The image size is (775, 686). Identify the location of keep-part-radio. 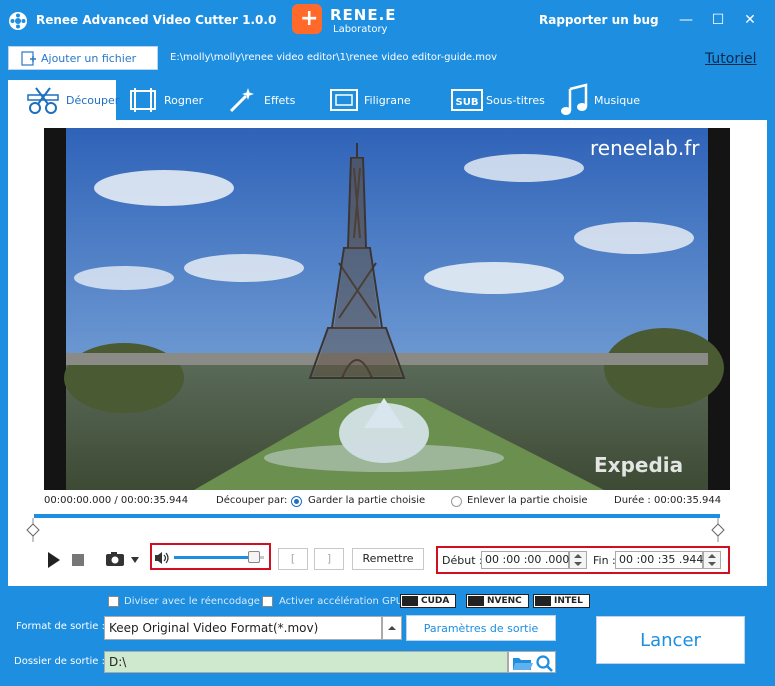
(296, 501).